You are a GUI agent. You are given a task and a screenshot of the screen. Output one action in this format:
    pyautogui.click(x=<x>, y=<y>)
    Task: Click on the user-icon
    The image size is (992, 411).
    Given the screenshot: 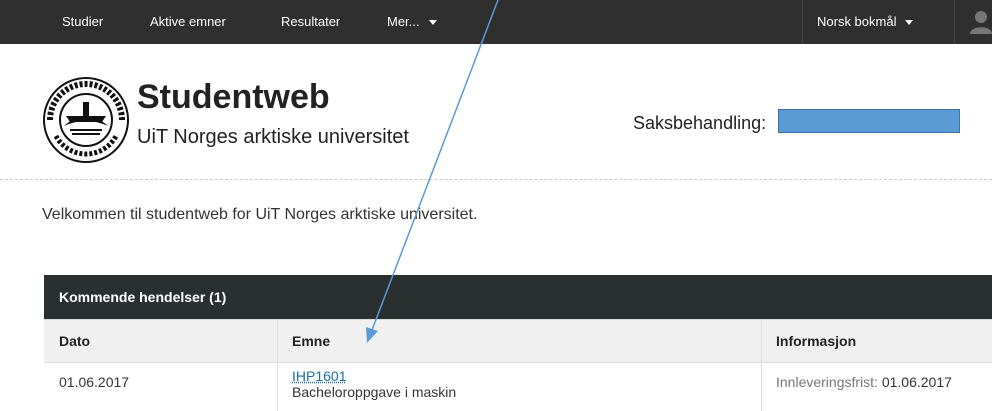 What is the action you would take?
    pyautogui.click(x=981, y=22)
    